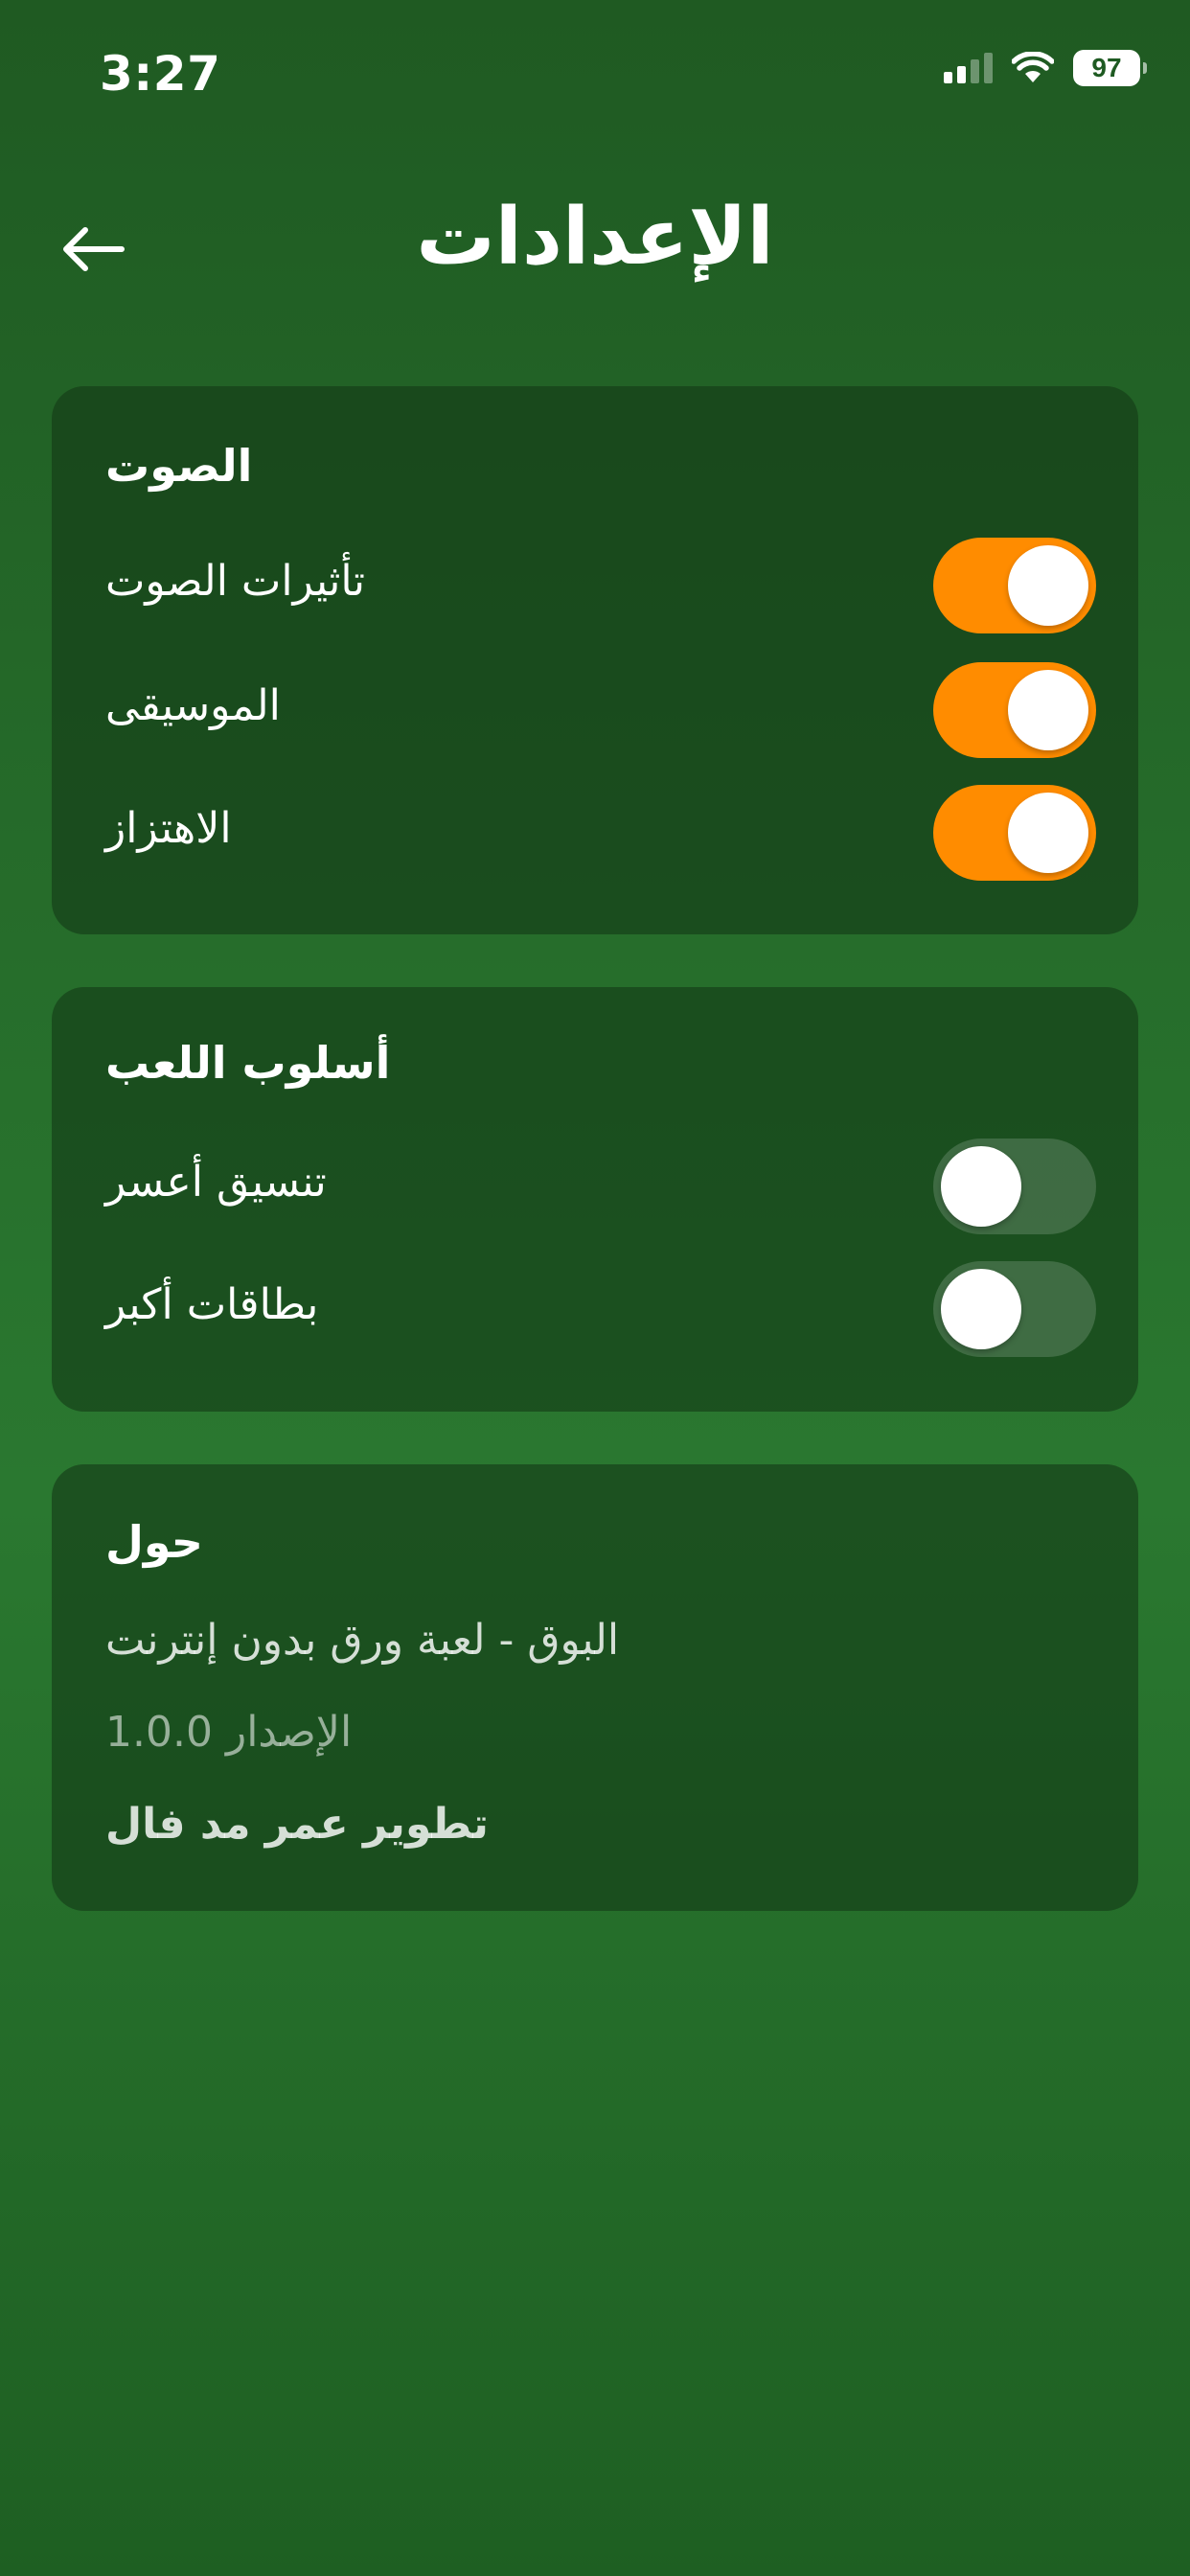 Image resolution: width=1190 pixels, height=2576 pixels. I want to click on vibration-toggle, so click(1015, 833).